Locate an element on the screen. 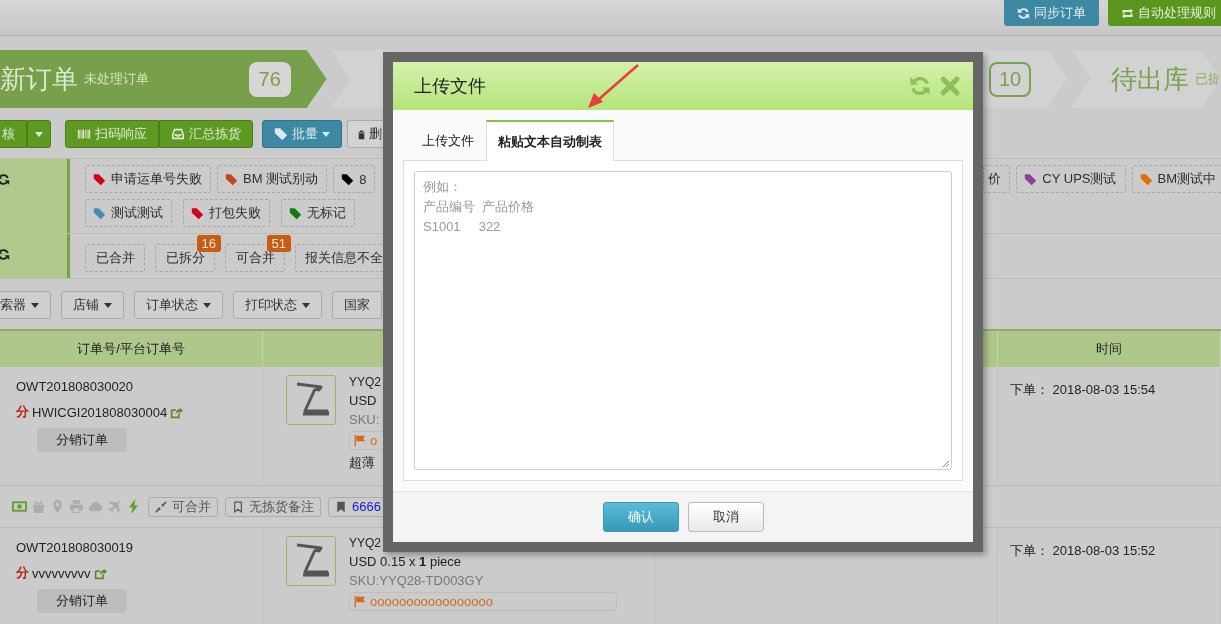 The image size is (1221, 624). tray-icon is located at coordinates (178, 134).